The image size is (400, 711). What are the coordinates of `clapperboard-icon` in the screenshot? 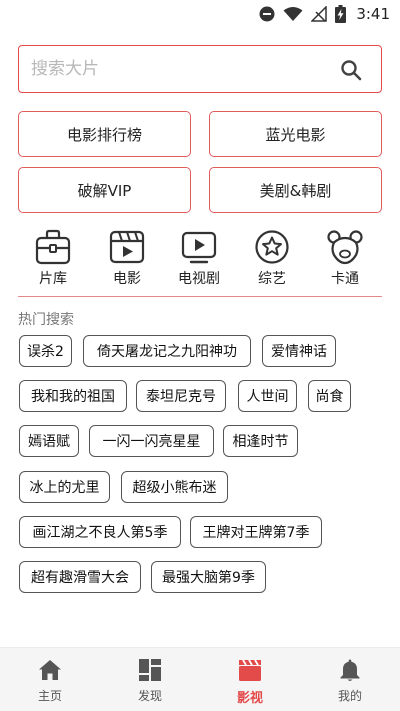 It's located at (250, 670).